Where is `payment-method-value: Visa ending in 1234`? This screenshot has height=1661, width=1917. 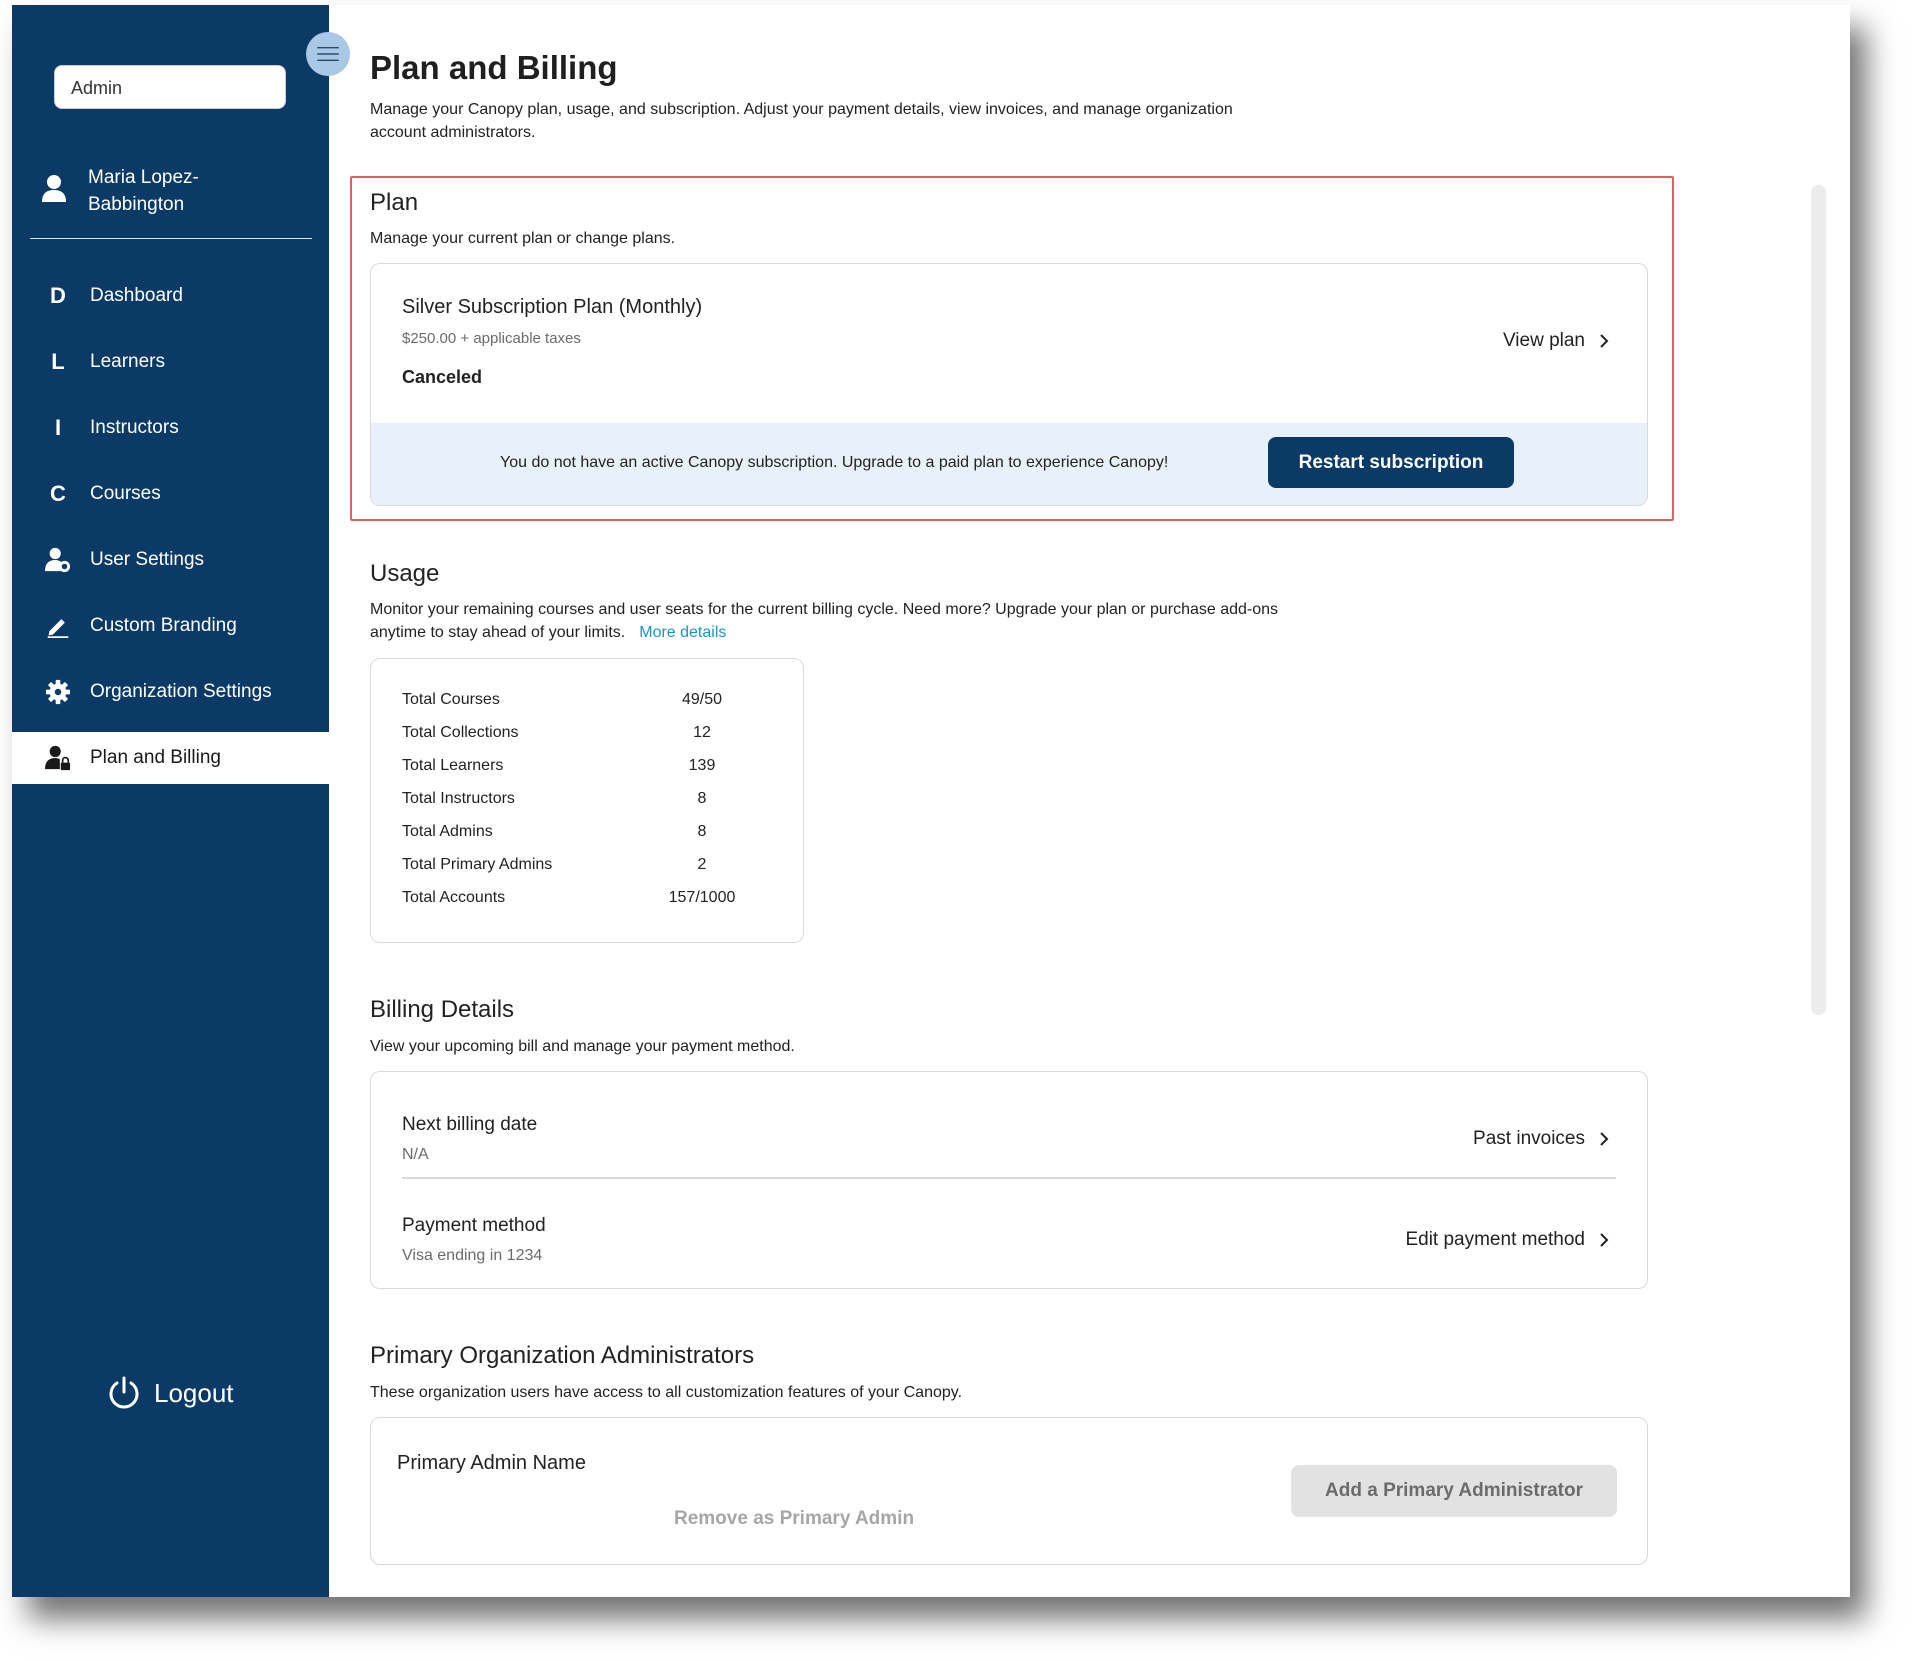 payment-method-value: Visa ending in 1234 is located at coordinates (472, 1255).